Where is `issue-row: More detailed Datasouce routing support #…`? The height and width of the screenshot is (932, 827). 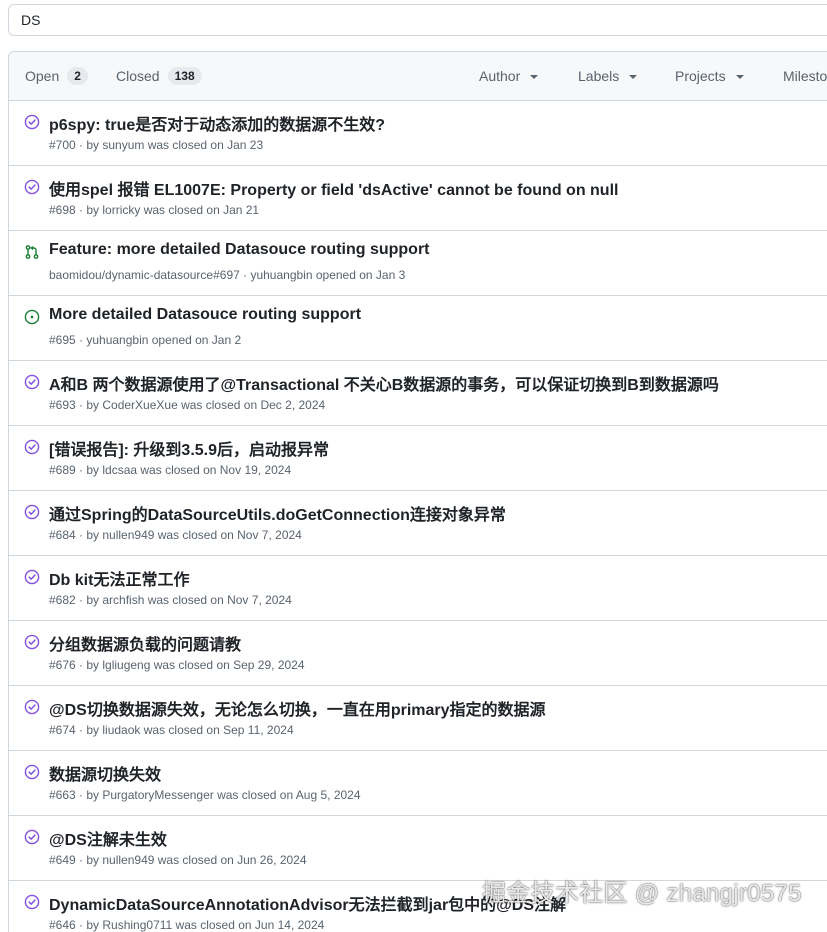 issue-row: More detailed Datasouce routing support #… is located at coordinates (418, 328).